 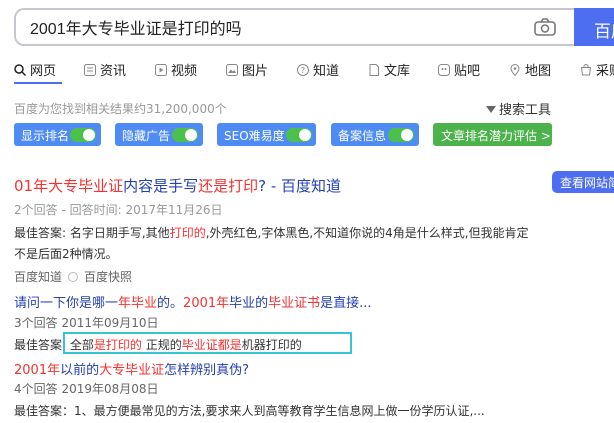 What do you see at coordinates (108, 277) in the screenshot?
I see `snapshot-link: 百度快照` at bounding box center [108, 277].